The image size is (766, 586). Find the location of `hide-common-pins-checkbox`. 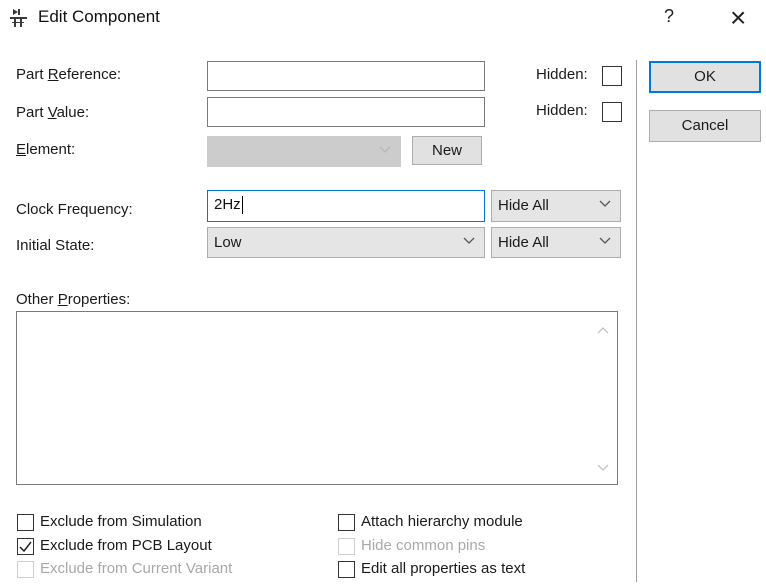

hide-common-pins-checkbox is located at coordinates (346, 546).